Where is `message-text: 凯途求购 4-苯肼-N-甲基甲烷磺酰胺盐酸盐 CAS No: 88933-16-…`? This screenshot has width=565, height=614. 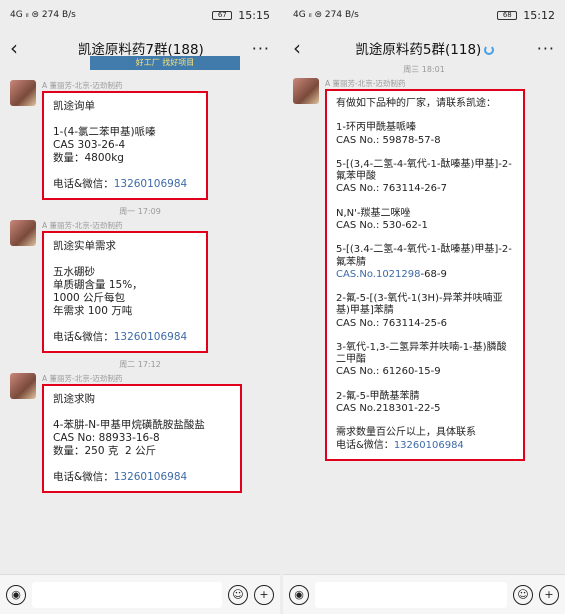
message-text: 凯途求购 4-苯肼-N-甲基甲烷磺酰胺盐酸盐 CAS No: 88933-16-… is located at coordinates (129, 425).